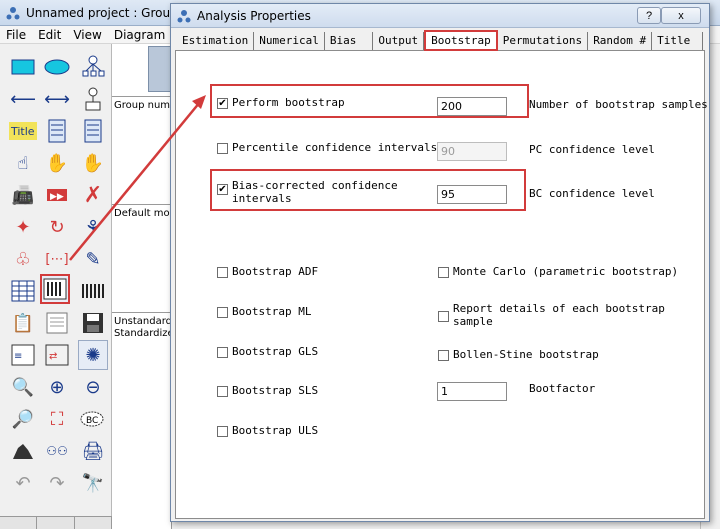  What do you see at coordinates (23, 67) in the screenshot?
I see `rectangle-icon` at bounding box center [23, 67].